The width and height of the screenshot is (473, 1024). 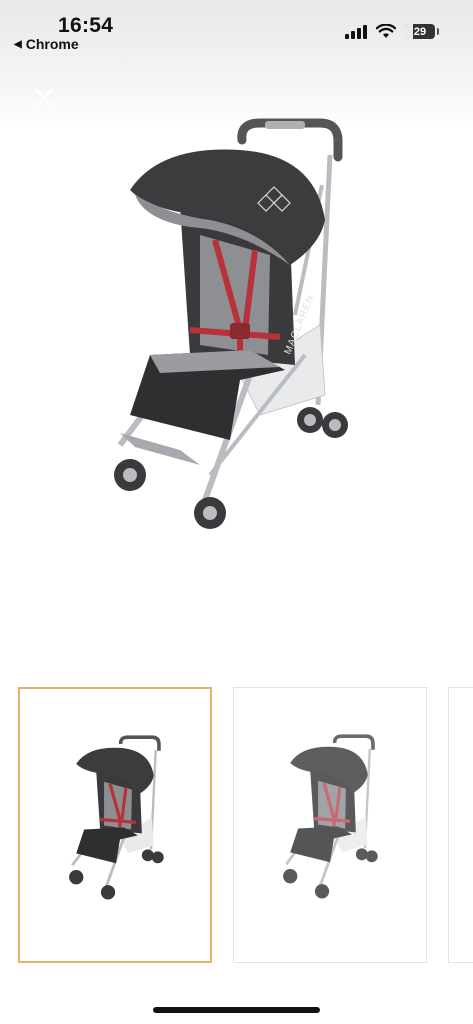 What do you see at coordinates (236, 1010) in the screenshot?
I see `home-indicator` at bounding box center [236, 1010].